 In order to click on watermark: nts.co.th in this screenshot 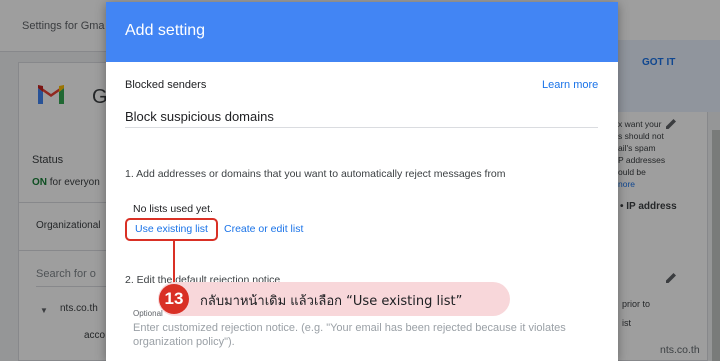, I will do `click(680, 350)`.